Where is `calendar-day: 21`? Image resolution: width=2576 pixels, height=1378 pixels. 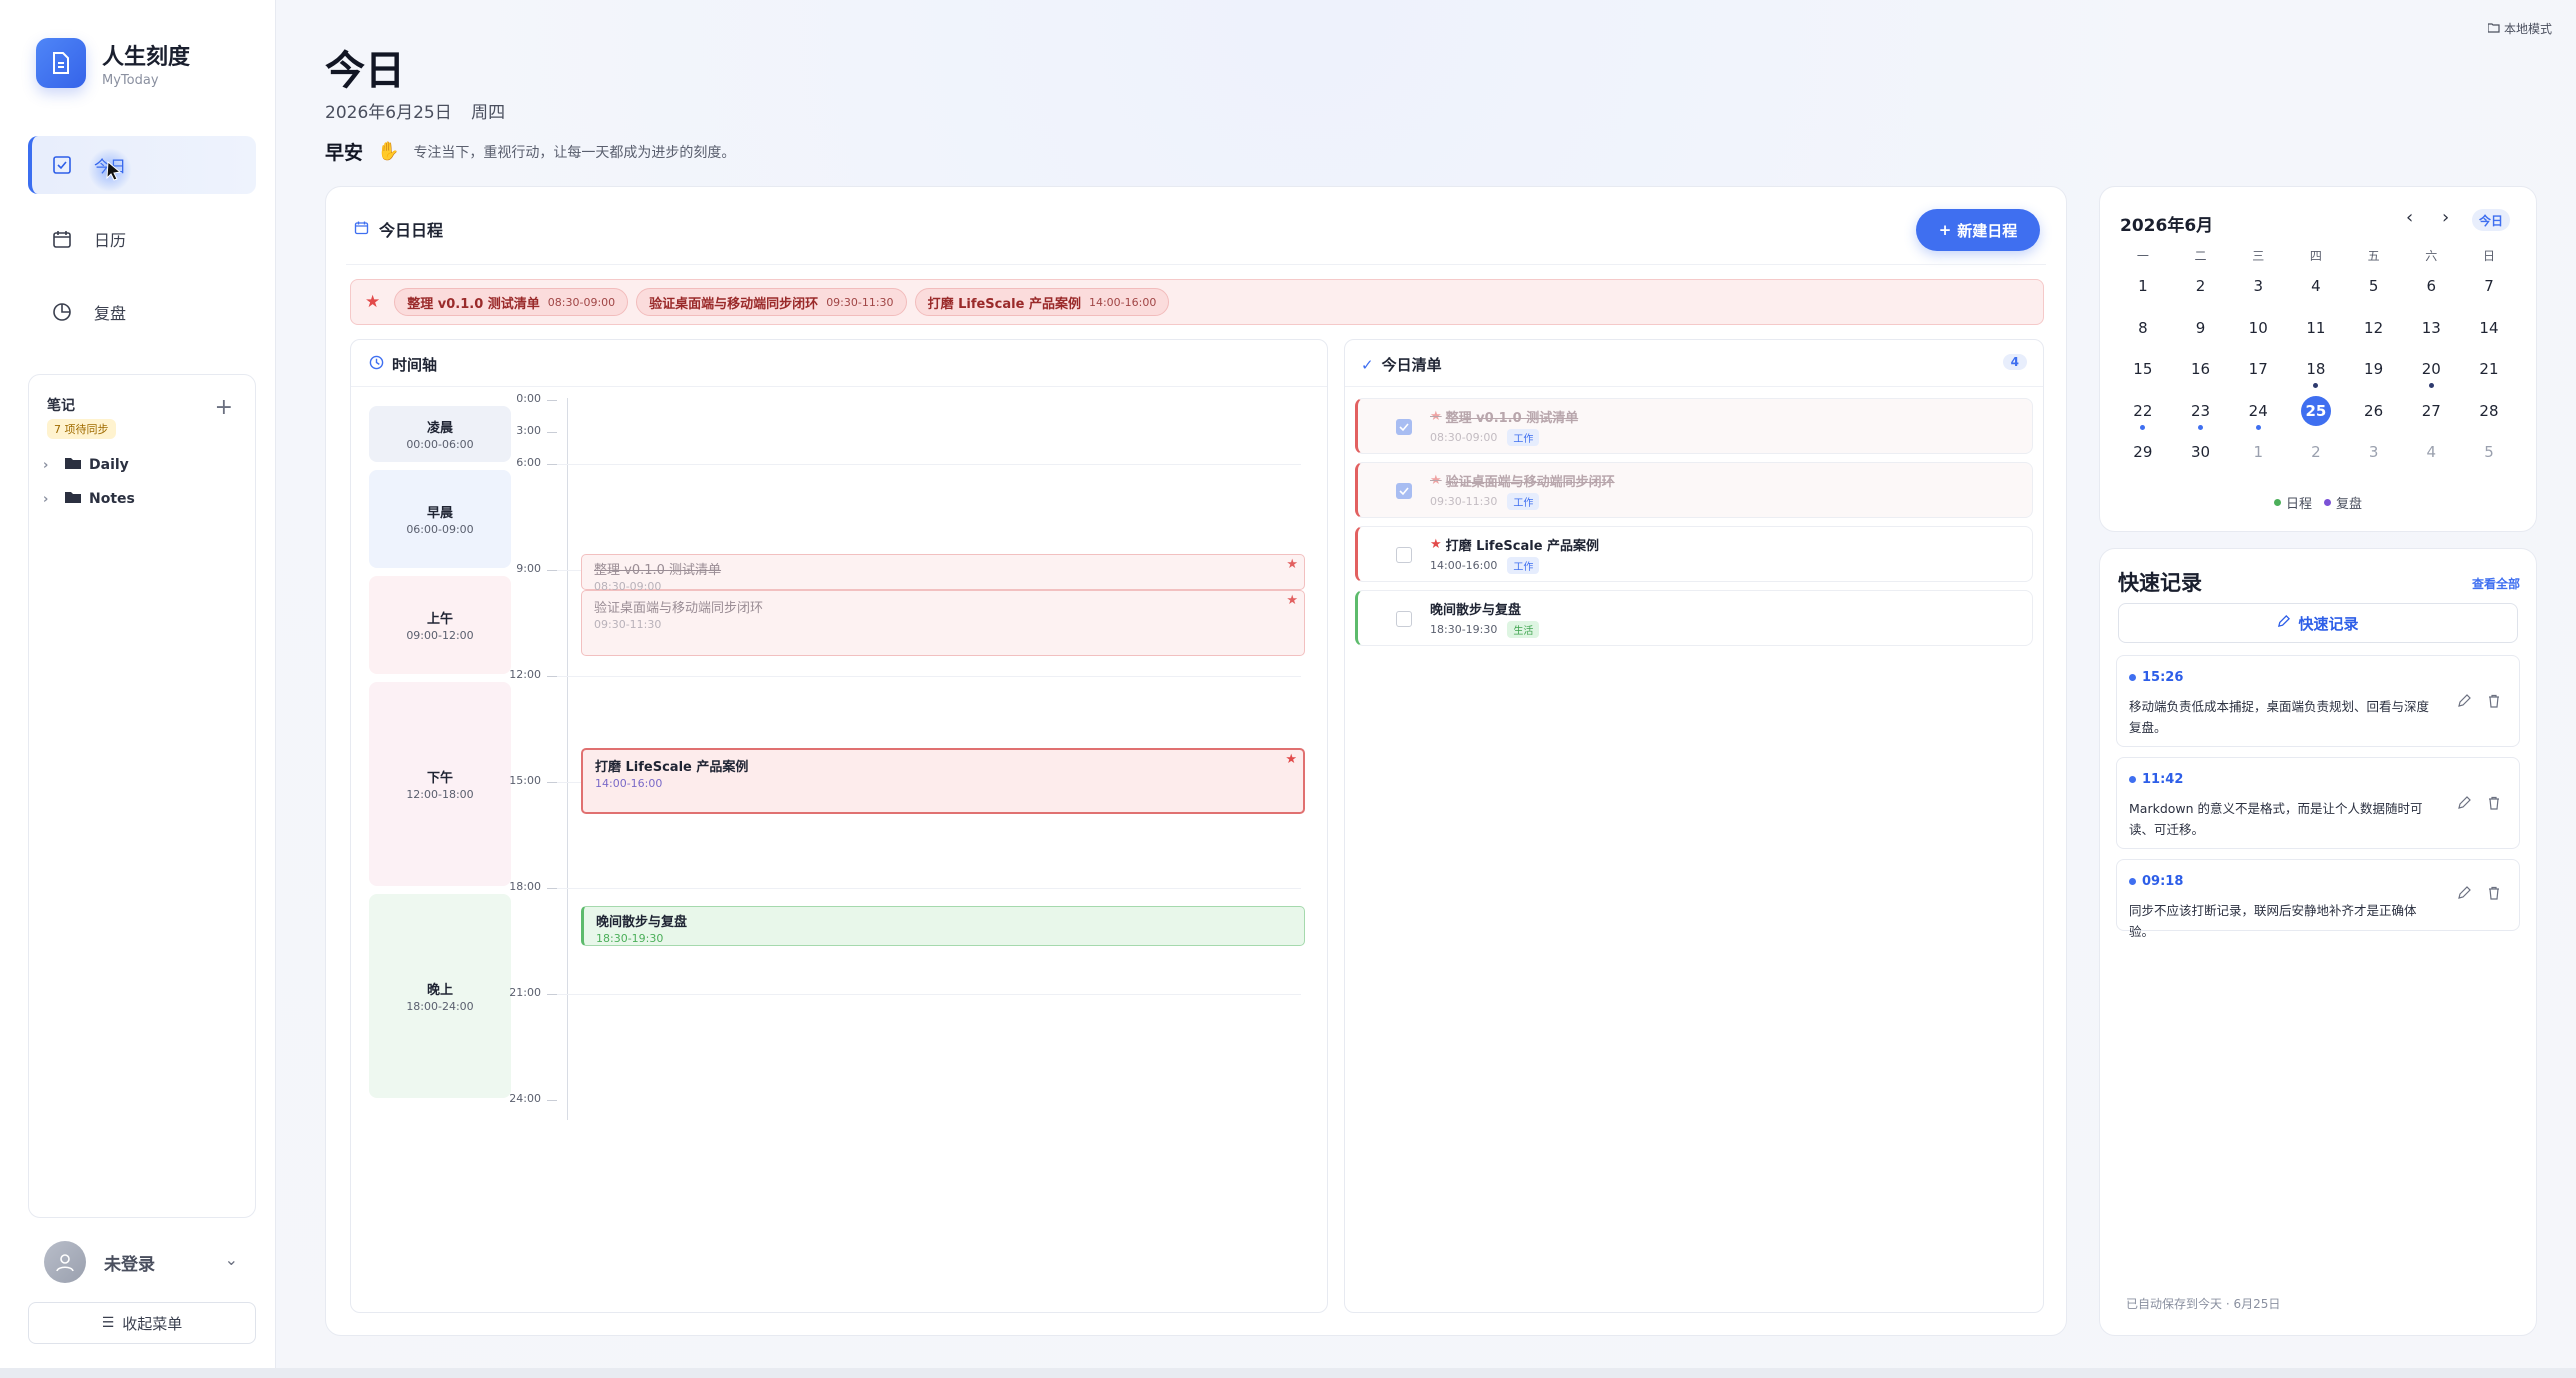
calendar-day: 21 is located at coordinates (2489, 373).